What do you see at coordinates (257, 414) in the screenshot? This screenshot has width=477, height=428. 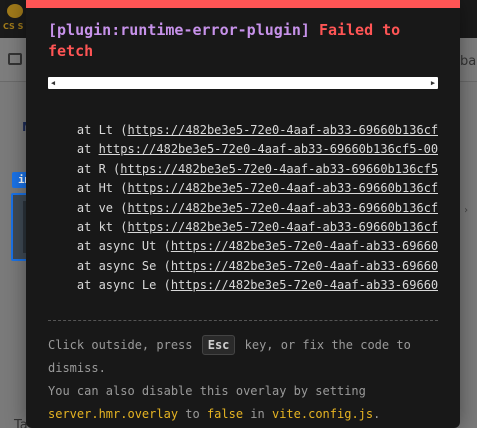 I see `tip-text: in` at bounding box center [257, 414].